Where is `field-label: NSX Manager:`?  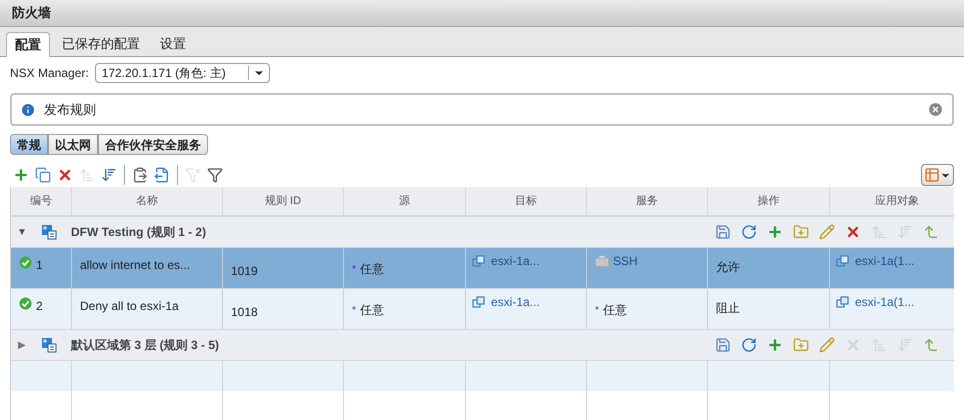
field-label: NSX Manager: is located at coordinates (49, 73).